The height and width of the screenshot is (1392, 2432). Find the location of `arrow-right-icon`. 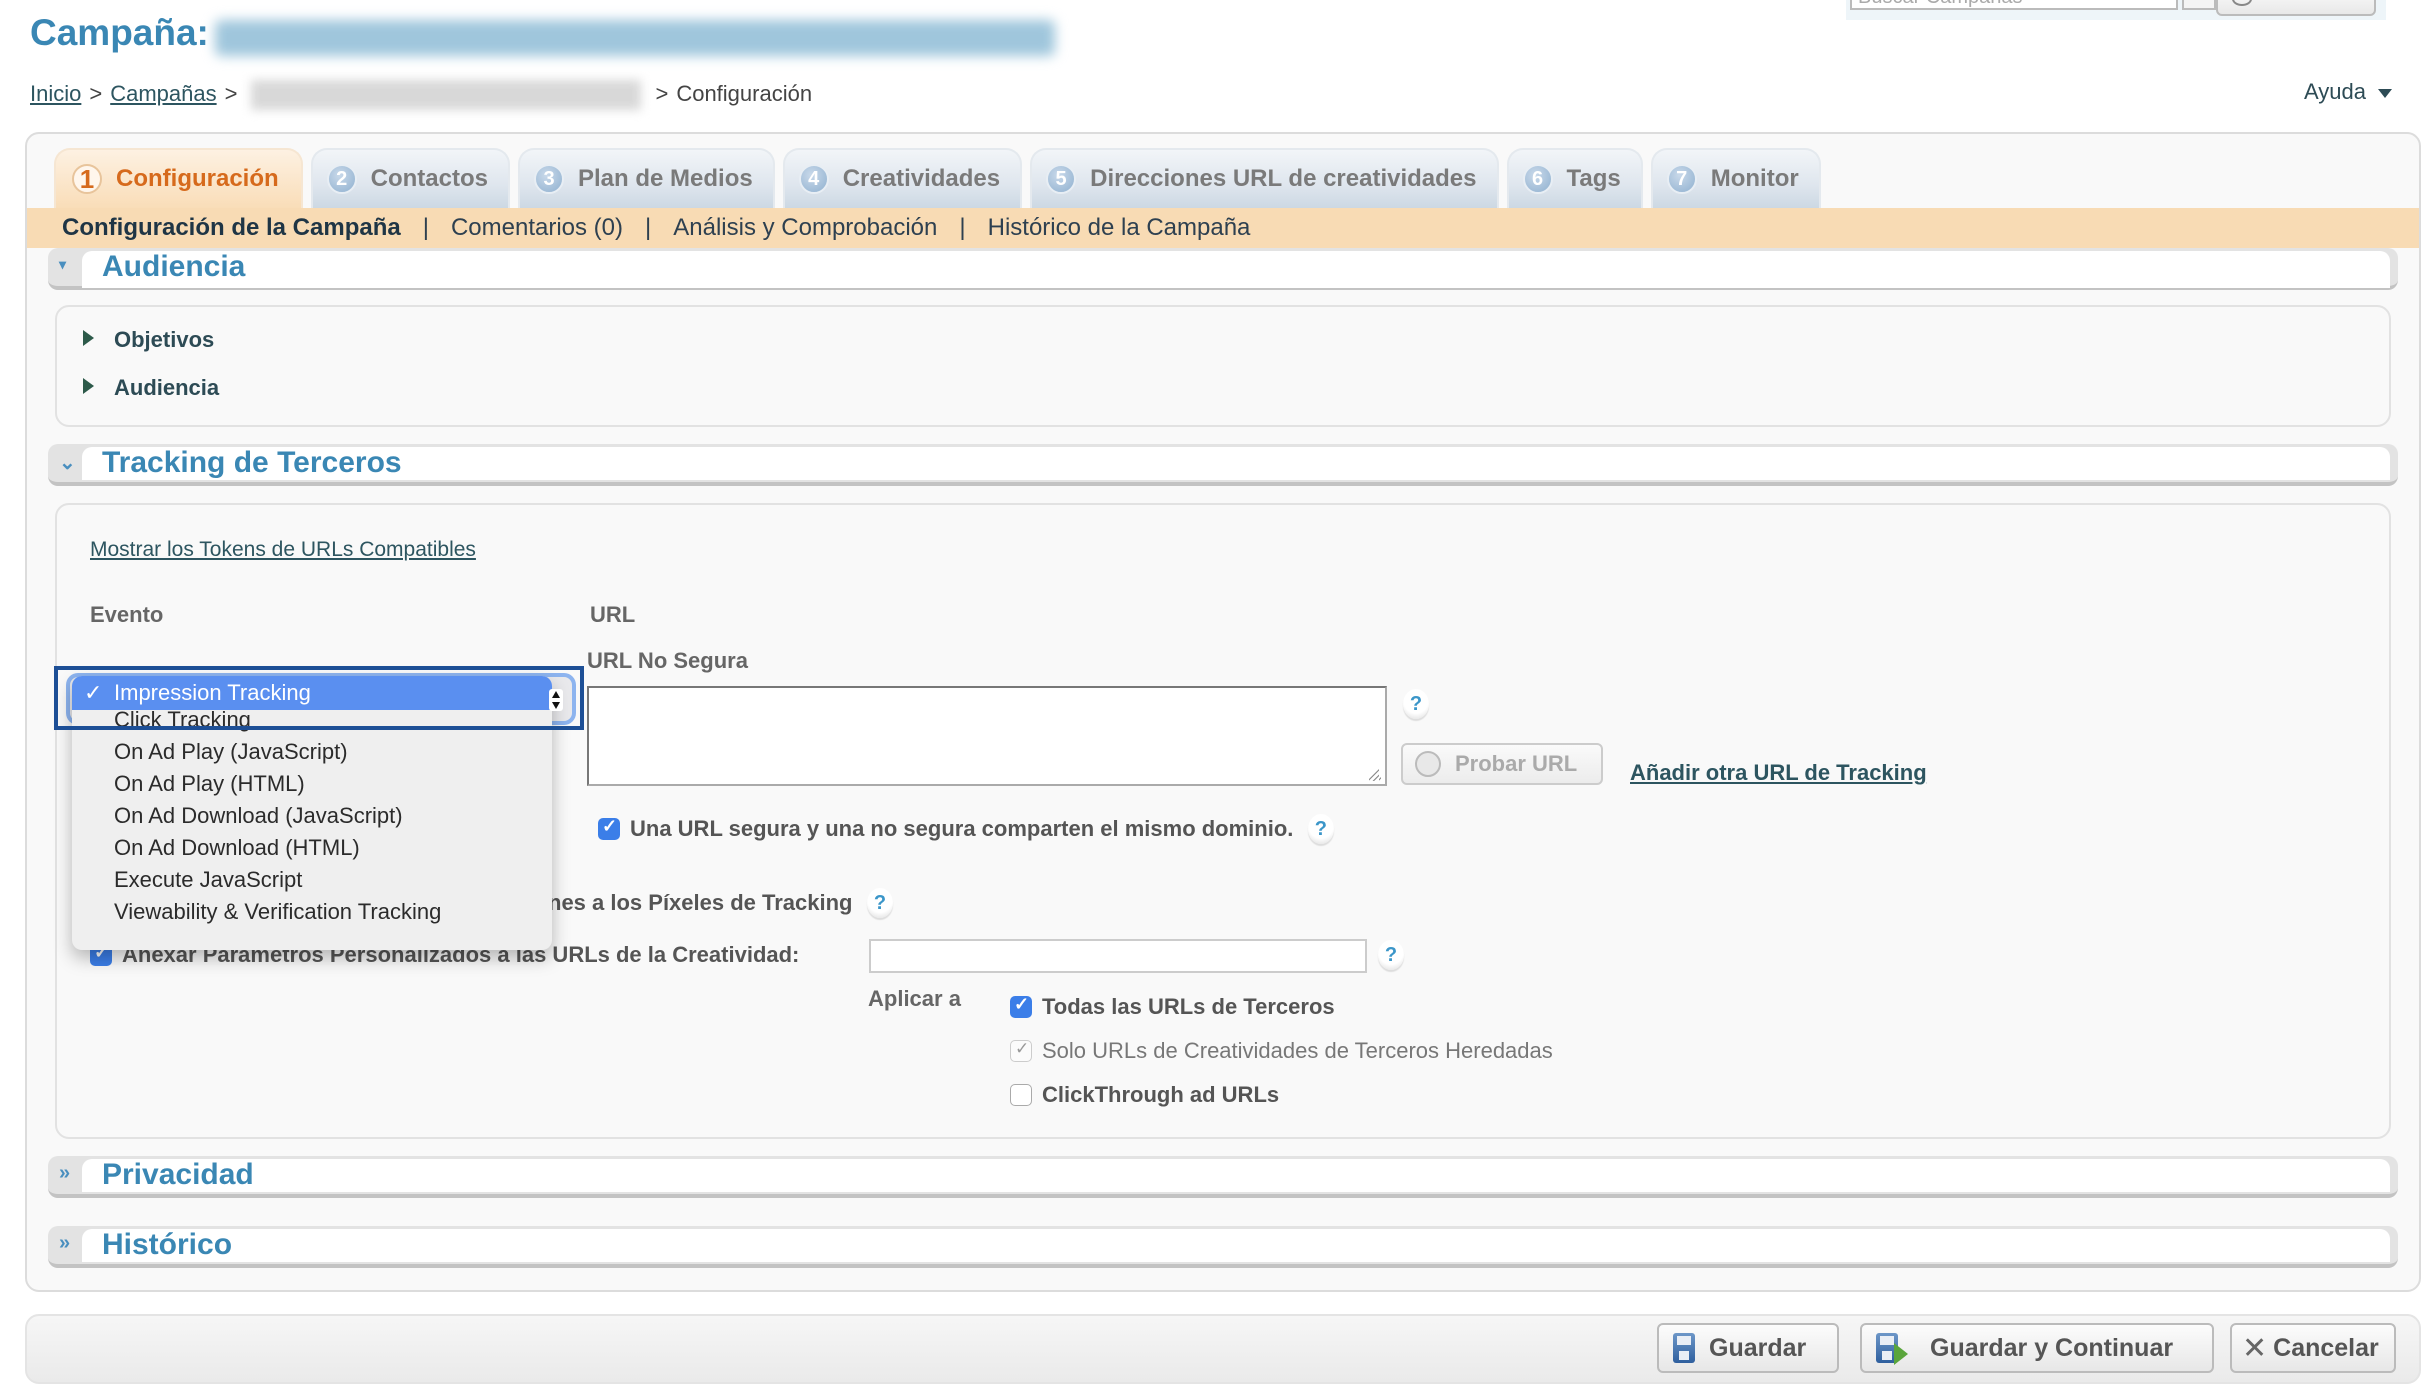

arrow-right-icon is located at coordinates (1901, 1354).